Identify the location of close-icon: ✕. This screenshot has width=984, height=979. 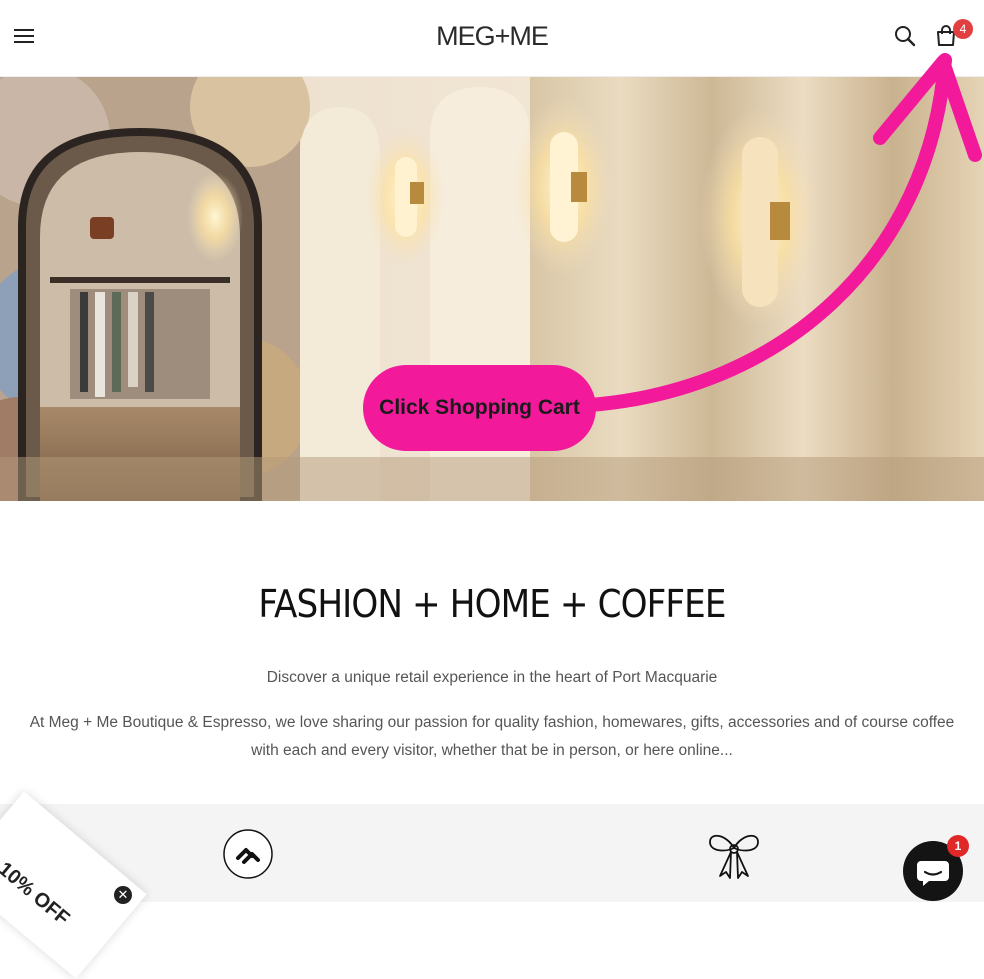
(123, 895).